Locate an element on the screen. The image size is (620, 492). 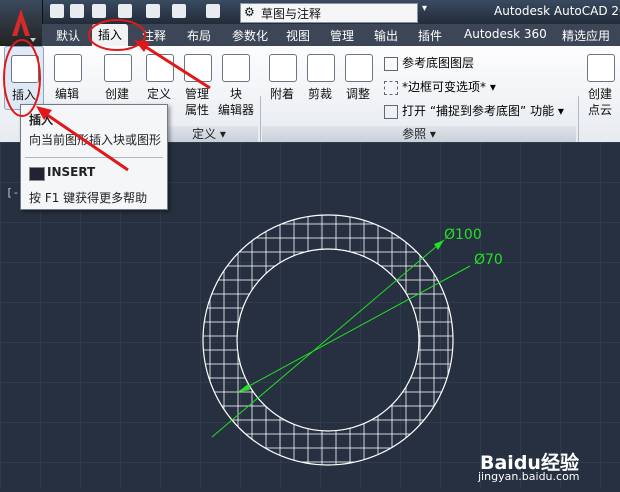
watermark-url: jingyan.baidu.com is located at coordinates (529, 476).